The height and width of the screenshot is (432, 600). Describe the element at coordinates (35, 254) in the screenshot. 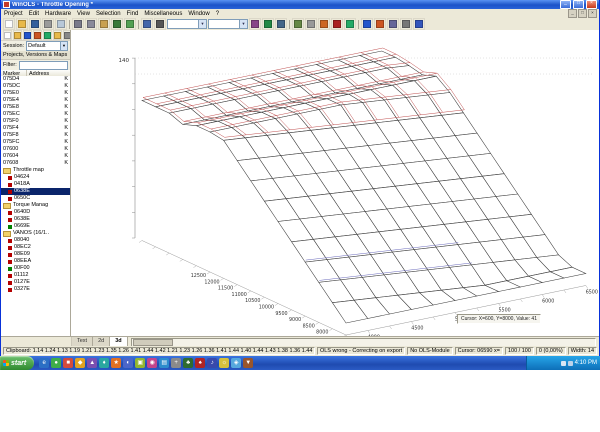

I see `map-item: 08E09` at that location.